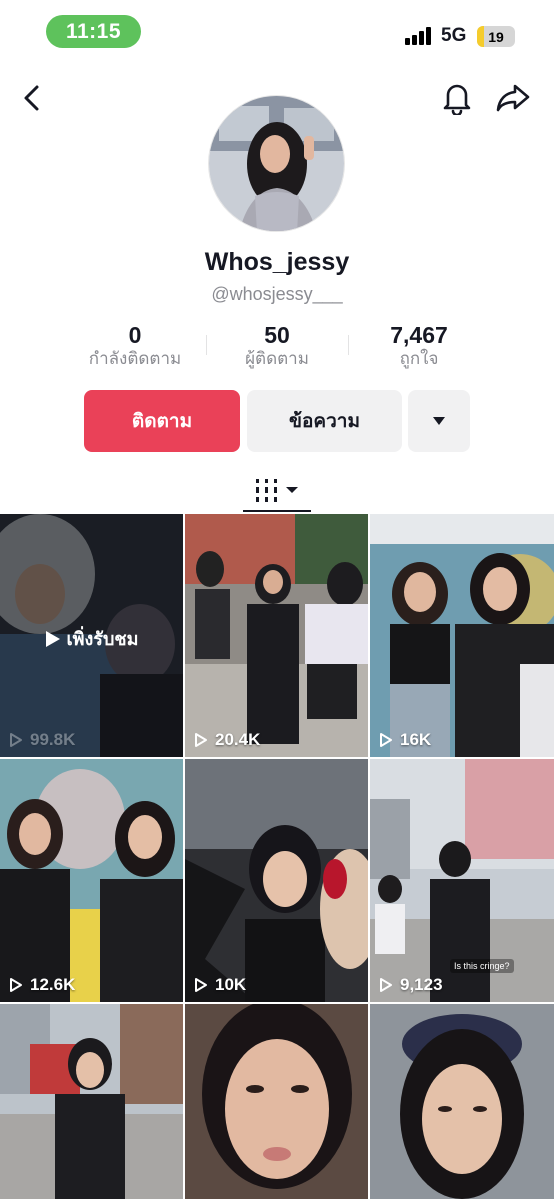 This screenshot has width=554, height=1199. I want to click on chevron-left-icon, so click(31, 98).